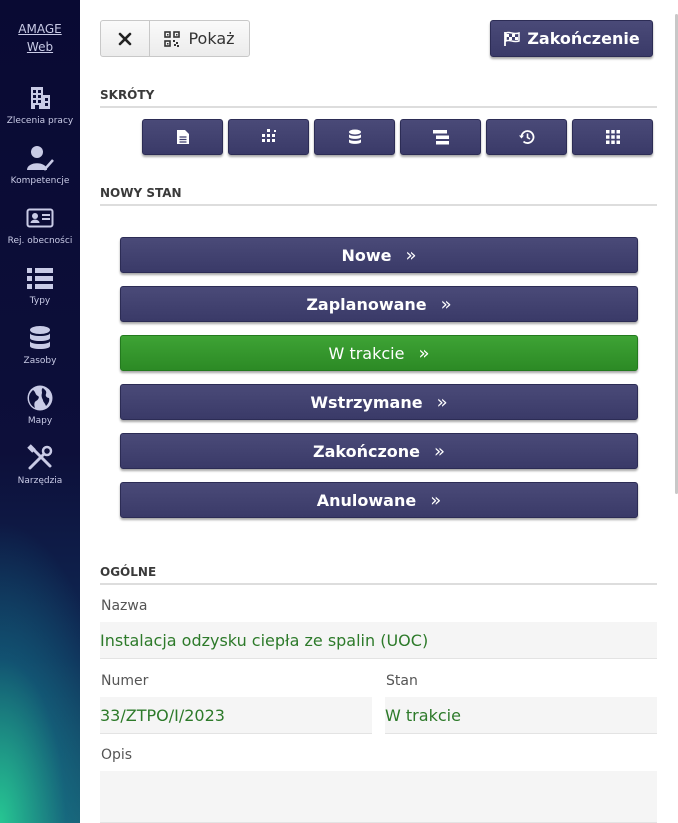  I want to click on sidebar-item-resources: Zasoby, so click(40, 345).